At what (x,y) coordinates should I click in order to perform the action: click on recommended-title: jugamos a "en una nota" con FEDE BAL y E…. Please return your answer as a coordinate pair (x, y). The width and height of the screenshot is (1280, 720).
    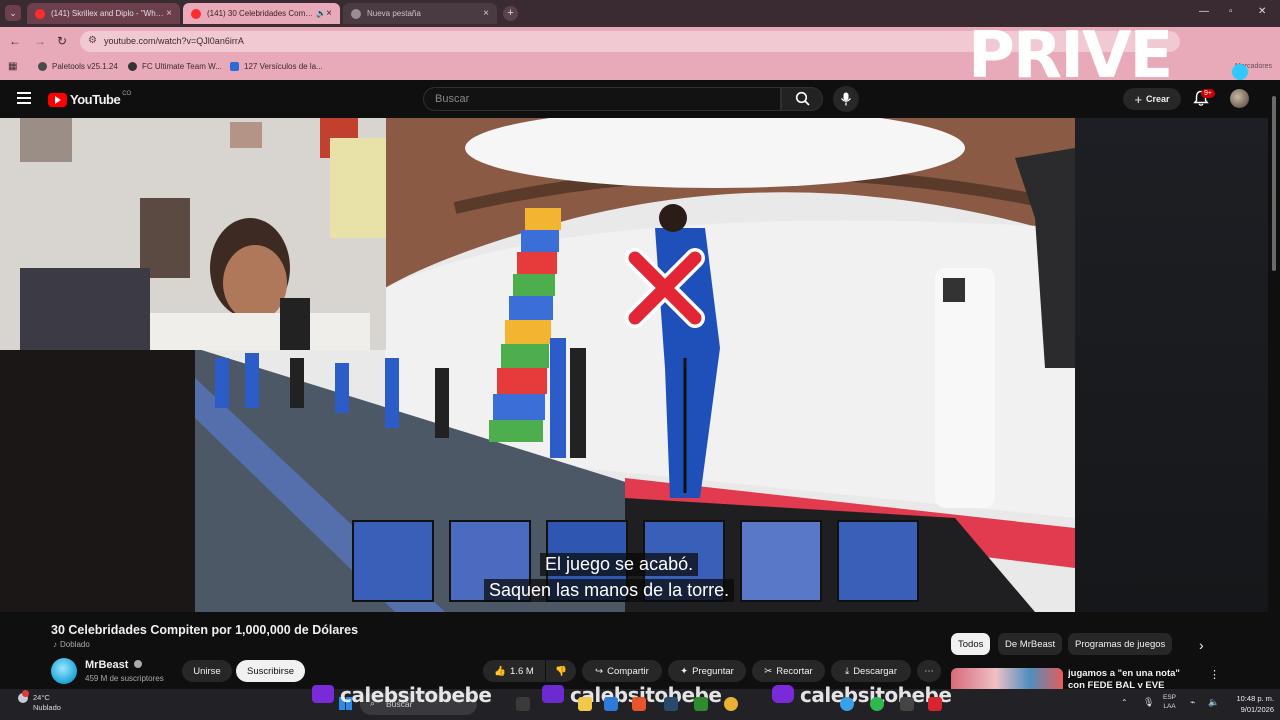
    Looking at the image, I should click on (1133, 678).